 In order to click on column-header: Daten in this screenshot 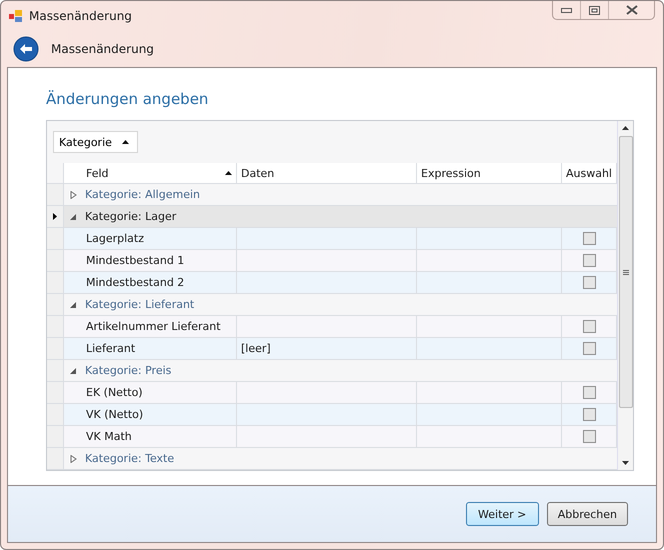, I will do `click(327, 173)`.